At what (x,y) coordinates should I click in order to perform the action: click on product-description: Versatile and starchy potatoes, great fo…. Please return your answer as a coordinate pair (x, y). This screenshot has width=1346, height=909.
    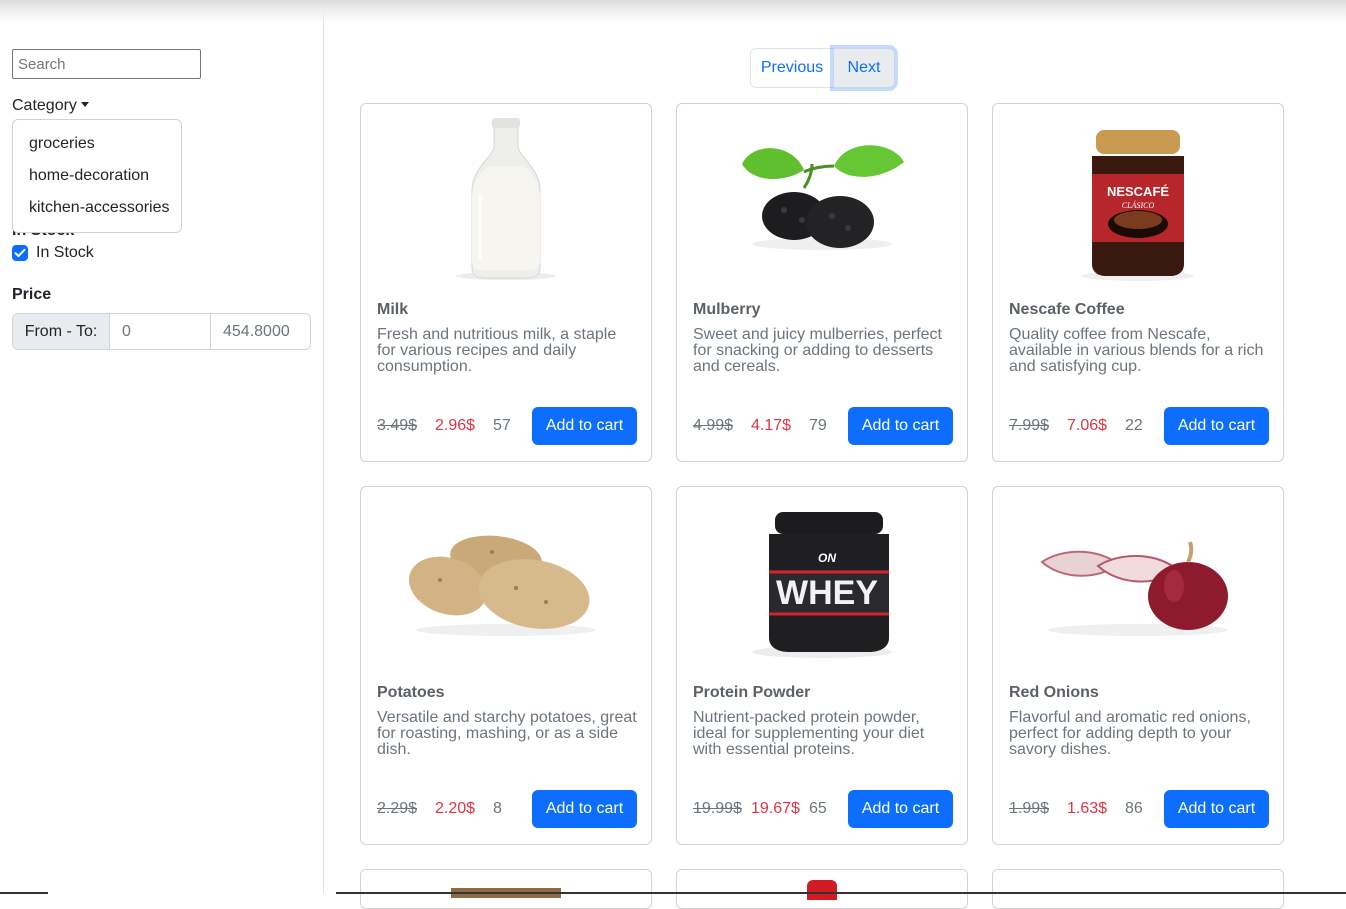
    Looking at the image, I should click on (507, 733).